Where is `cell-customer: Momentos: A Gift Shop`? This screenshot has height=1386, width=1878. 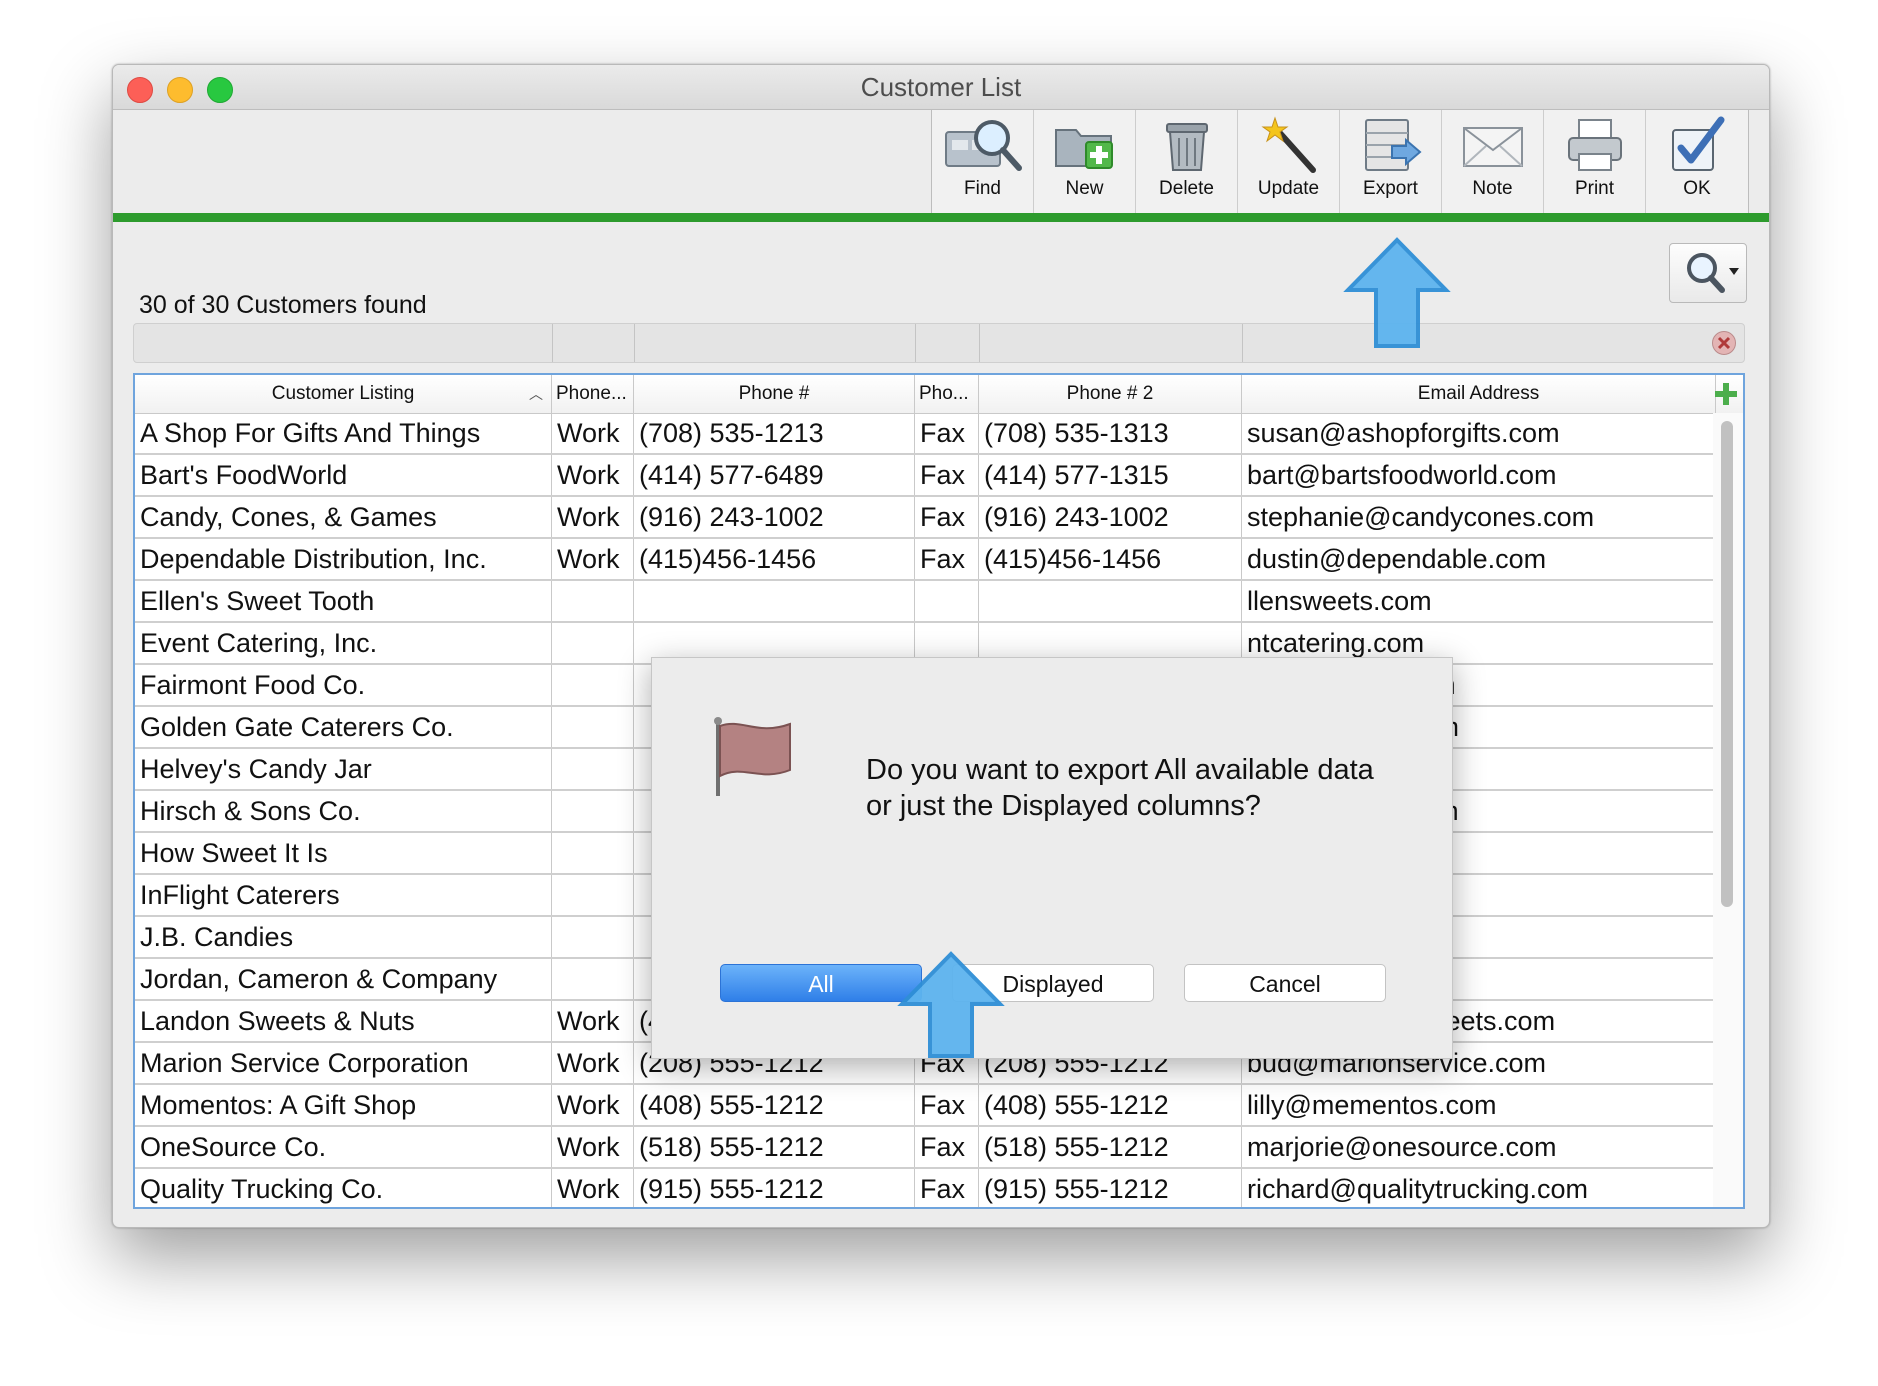
cell-customer: Momentos: A Gift Shop is located at coordinates (343, 1105).